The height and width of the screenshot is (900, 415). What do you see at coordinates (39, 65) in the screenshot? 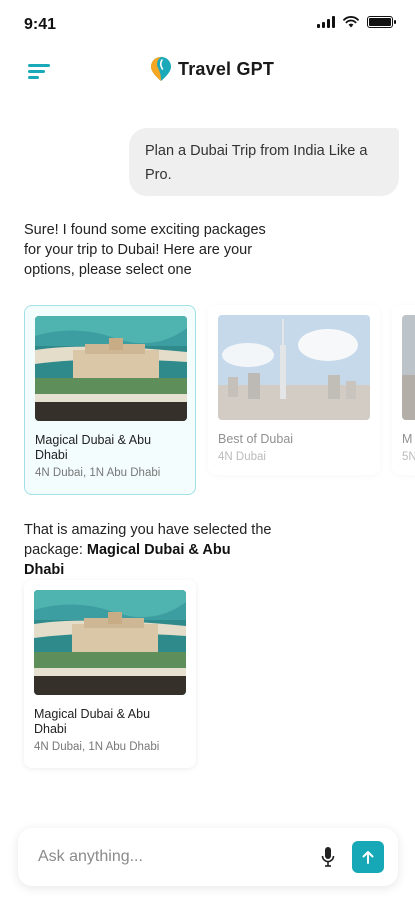
I see `hamburger-menu-icon` at bounding box center [39, 65].